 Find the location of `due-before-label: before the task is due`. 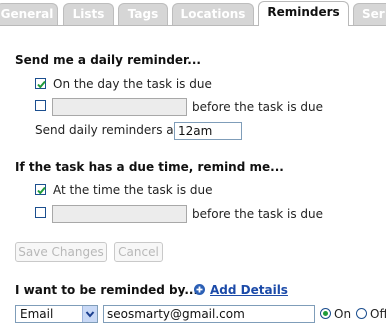

due-before-label: before the task is due is located at coordinates (258, 214).